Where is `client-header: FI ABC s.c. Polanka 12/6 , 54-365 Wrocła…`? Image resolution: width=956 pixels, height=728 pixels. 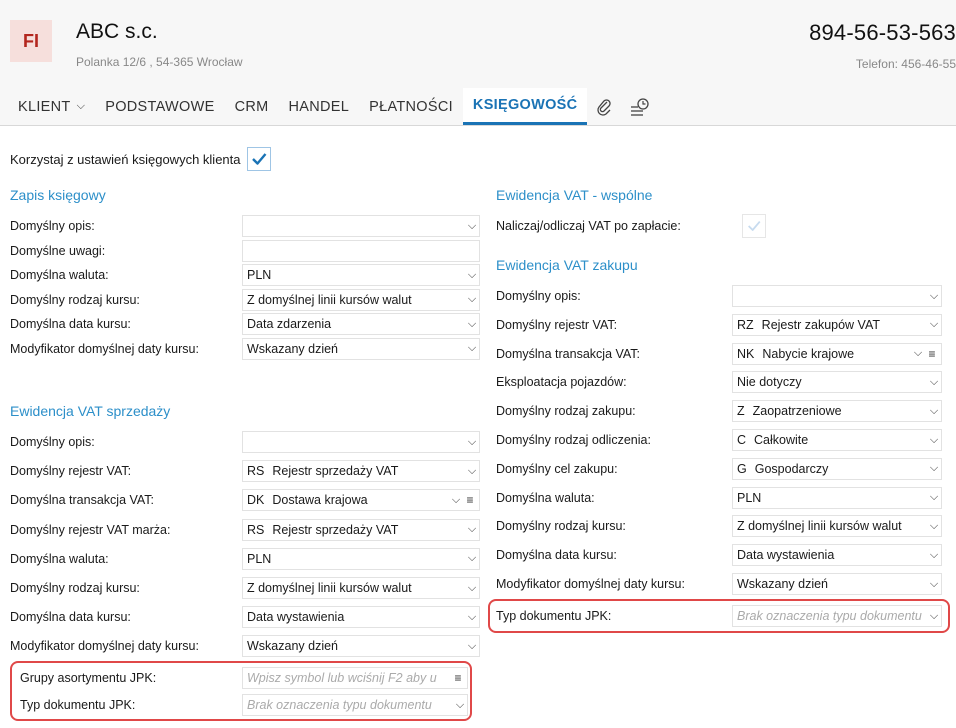 client-header: FI ABC s.c. Polanka 12/6 , 54-365 Wrocła… is located at coordinates (478, 44).